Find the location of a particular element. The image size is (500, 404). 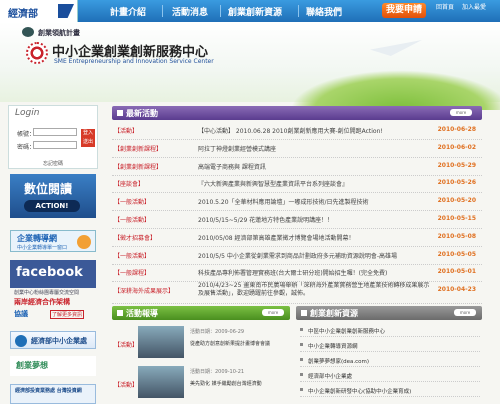

news-row: 【創業創新課程】 高端電子商務與 課程資訊 2010-05-29 is located at coordinates (297, 167).